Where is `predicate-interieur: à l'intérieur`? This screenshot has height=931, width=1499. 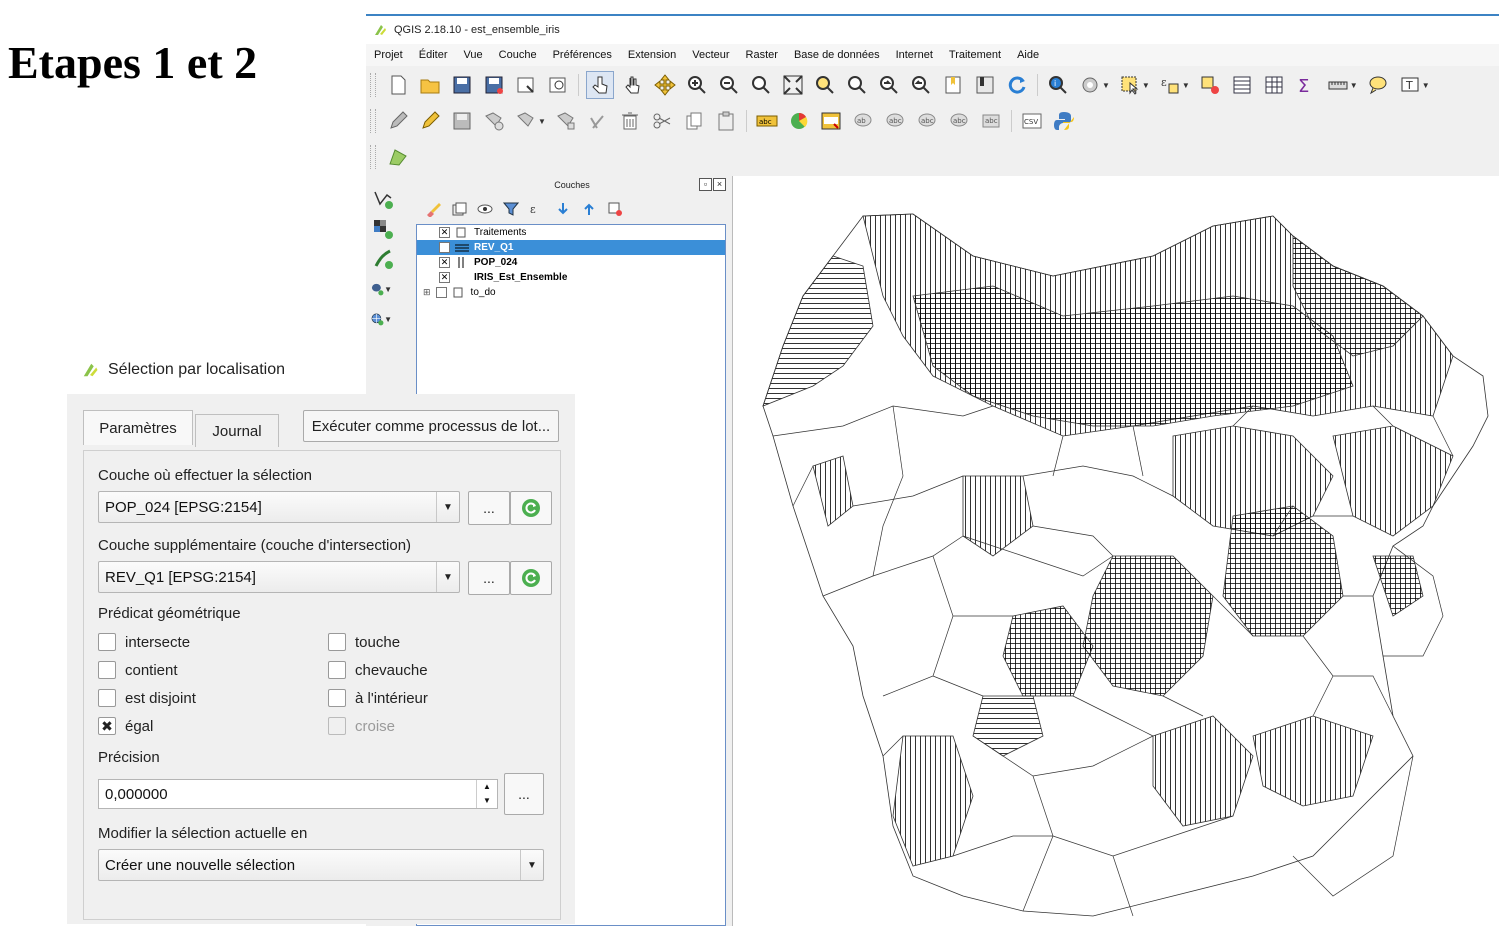
predicate-interieur: à l'intérieur is located at coordinates (378, 698).